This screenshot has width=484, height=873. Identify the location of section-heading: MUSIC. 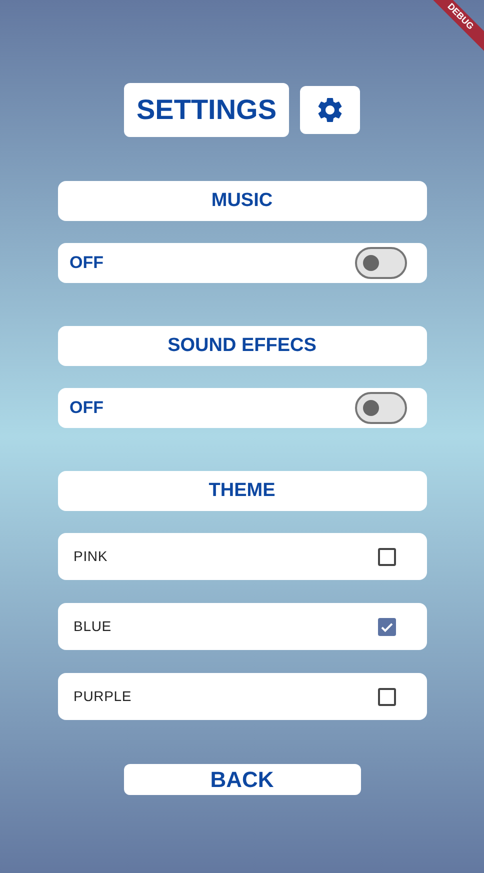
(242, 201).